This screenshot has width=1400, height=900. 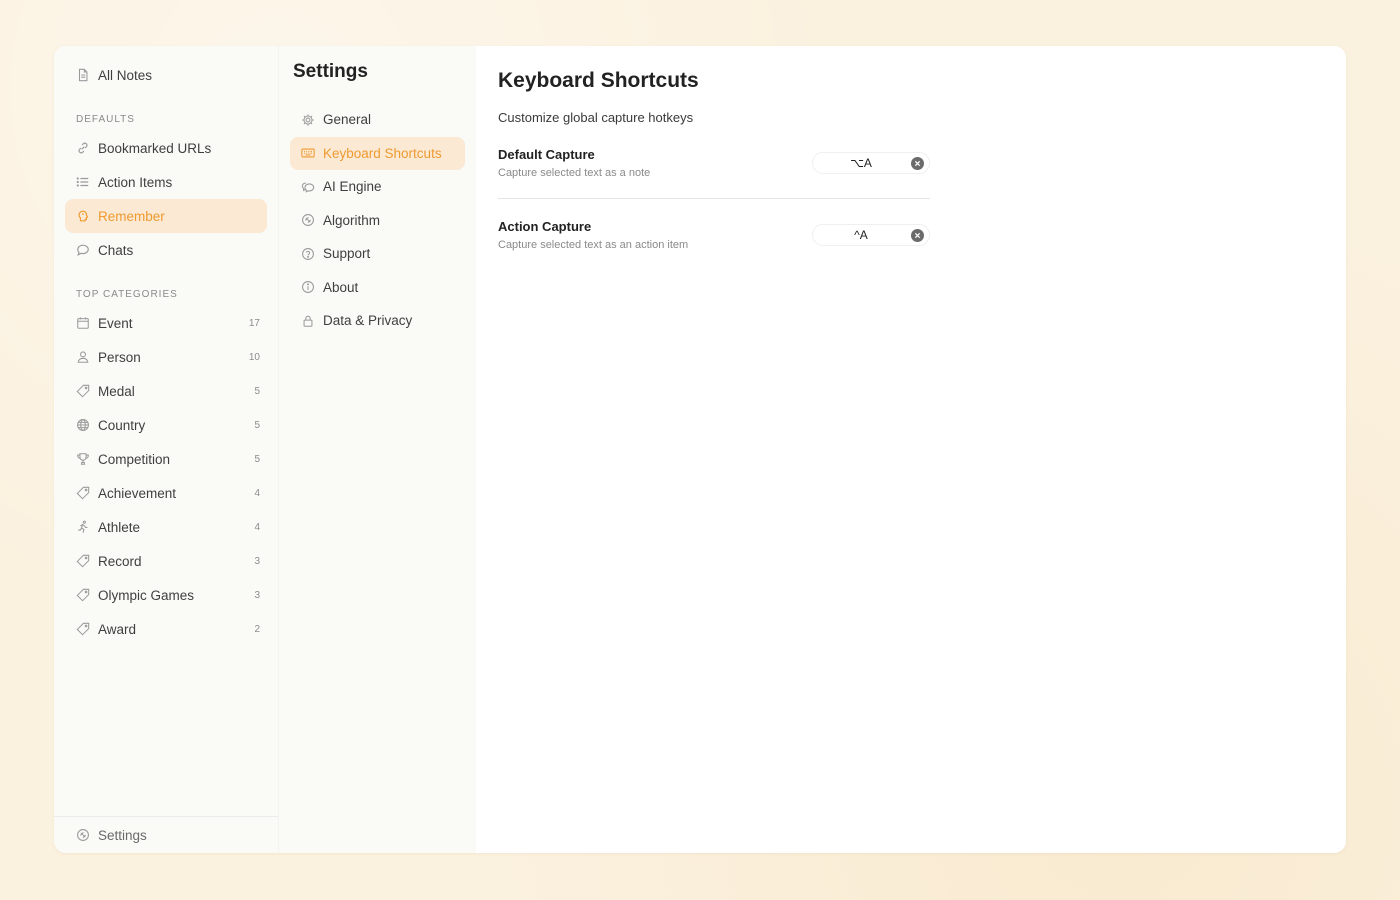 What do you see at coordinates (308, 153) in the screenshot?
I see `keyboard-icon` at bounding box center [308, 153].